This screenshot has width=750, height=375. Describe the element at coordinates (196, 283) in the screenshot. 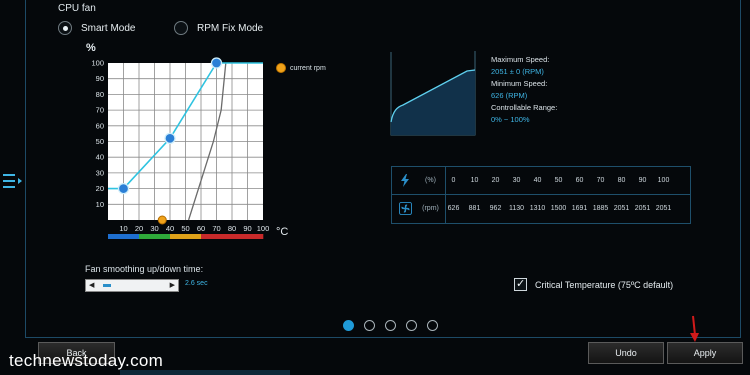

I see `smoothing-value: 2.6 sec` at that location.